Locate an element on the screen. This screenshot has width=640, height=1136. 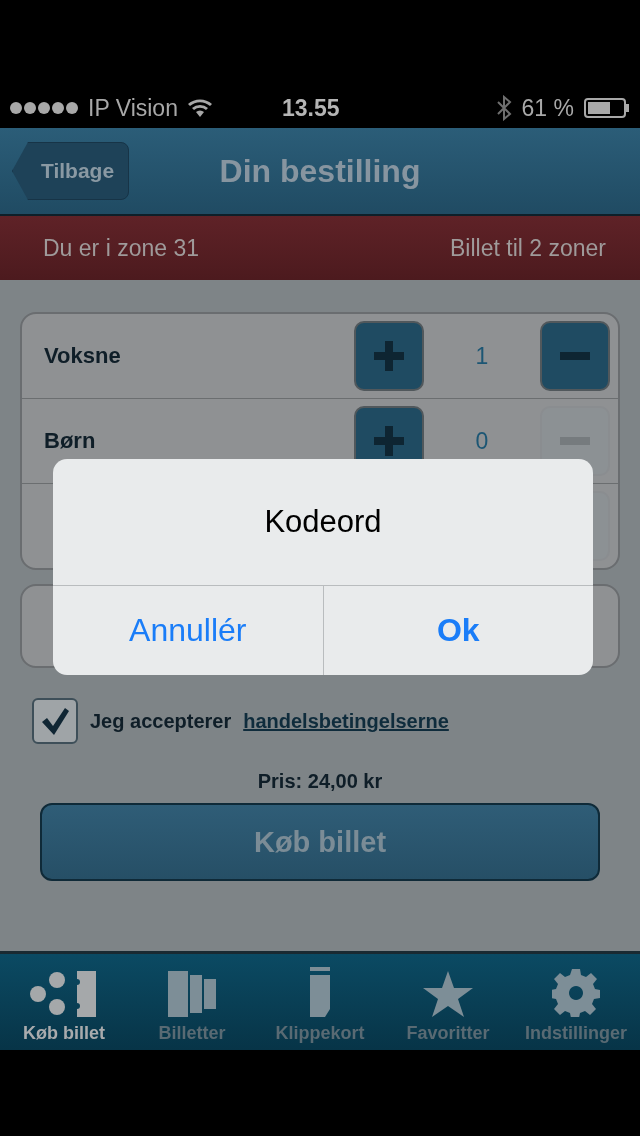
ticket-zones: Billet til 2 zoner is located at coordinates (528, 248).